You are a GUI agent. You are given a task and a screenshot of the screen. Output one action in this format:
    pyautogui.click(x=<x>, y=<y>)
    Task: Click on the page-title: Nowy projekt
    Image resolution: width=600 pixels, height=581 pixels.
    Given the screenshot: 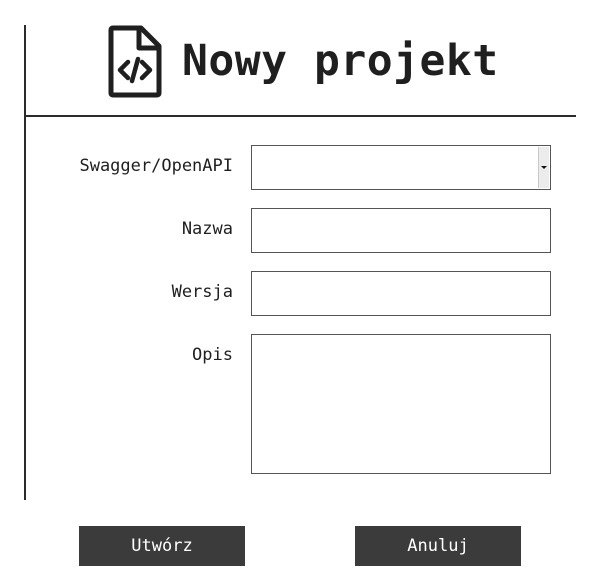 What is the action you would take?
    pyautogui.click(x=340, y=61)
    